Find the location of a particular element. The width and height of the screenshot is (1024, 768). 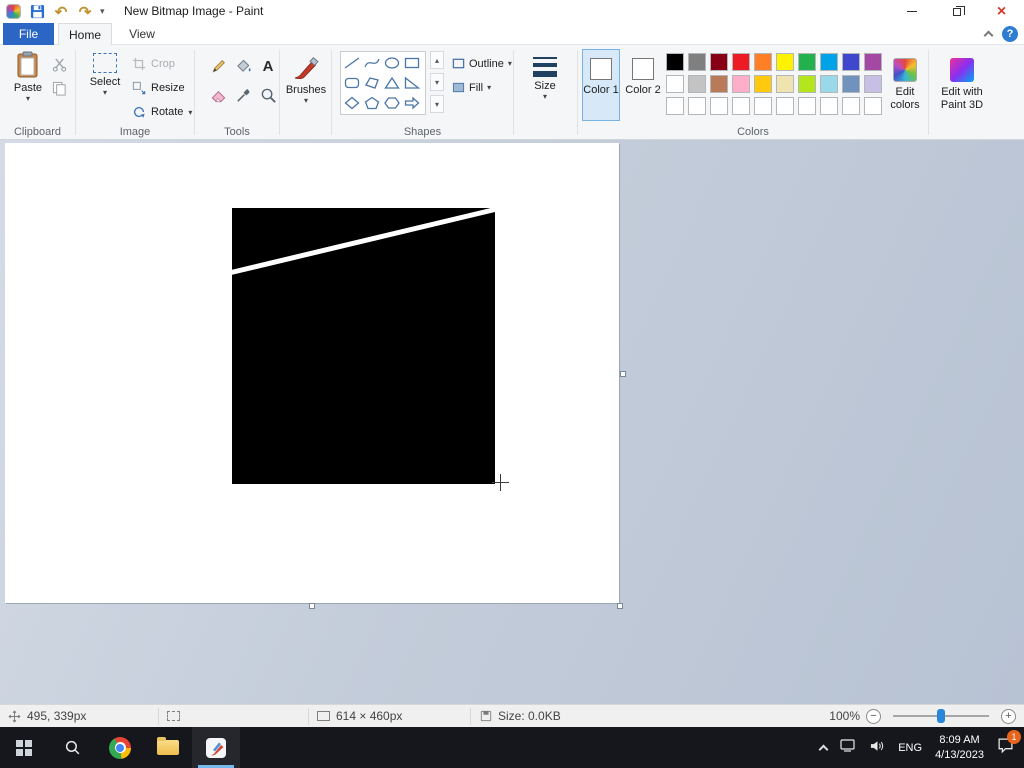

language-indicator: ENG is located at coordinates (910, 748).